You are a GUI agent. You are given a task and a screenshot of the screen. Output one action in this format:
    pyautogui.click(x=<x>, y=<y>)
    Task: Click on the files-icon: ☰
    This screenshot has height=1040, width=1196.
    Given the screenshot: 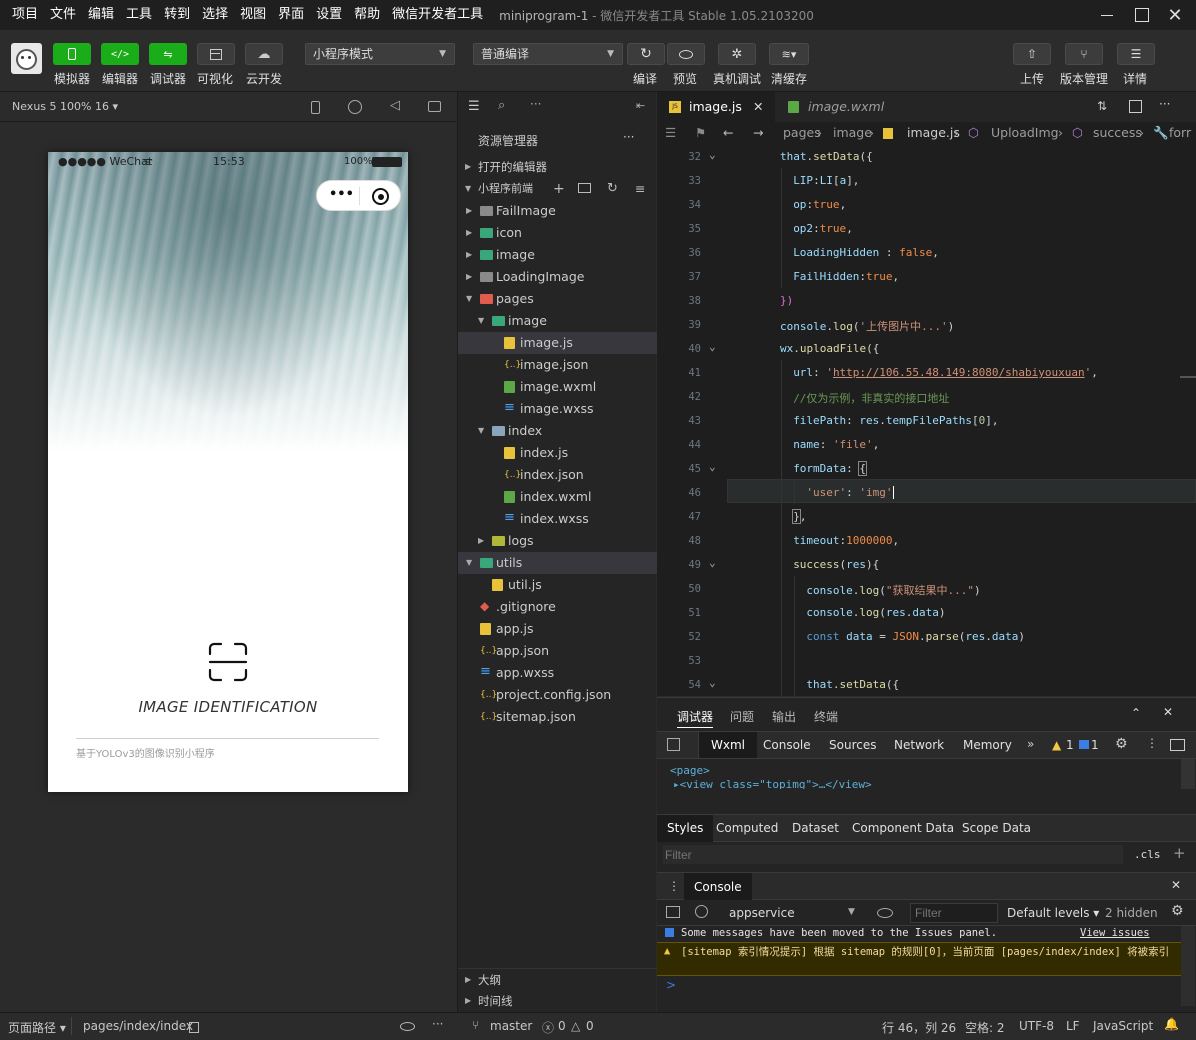 What is the action you would take?
    pyautogui.click(x=474, y=106)
    